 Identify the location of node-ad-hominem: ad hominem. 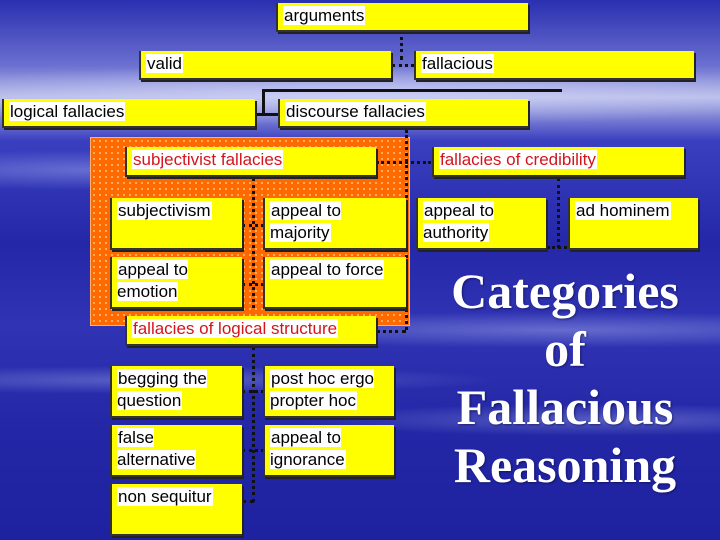
(633, 224).